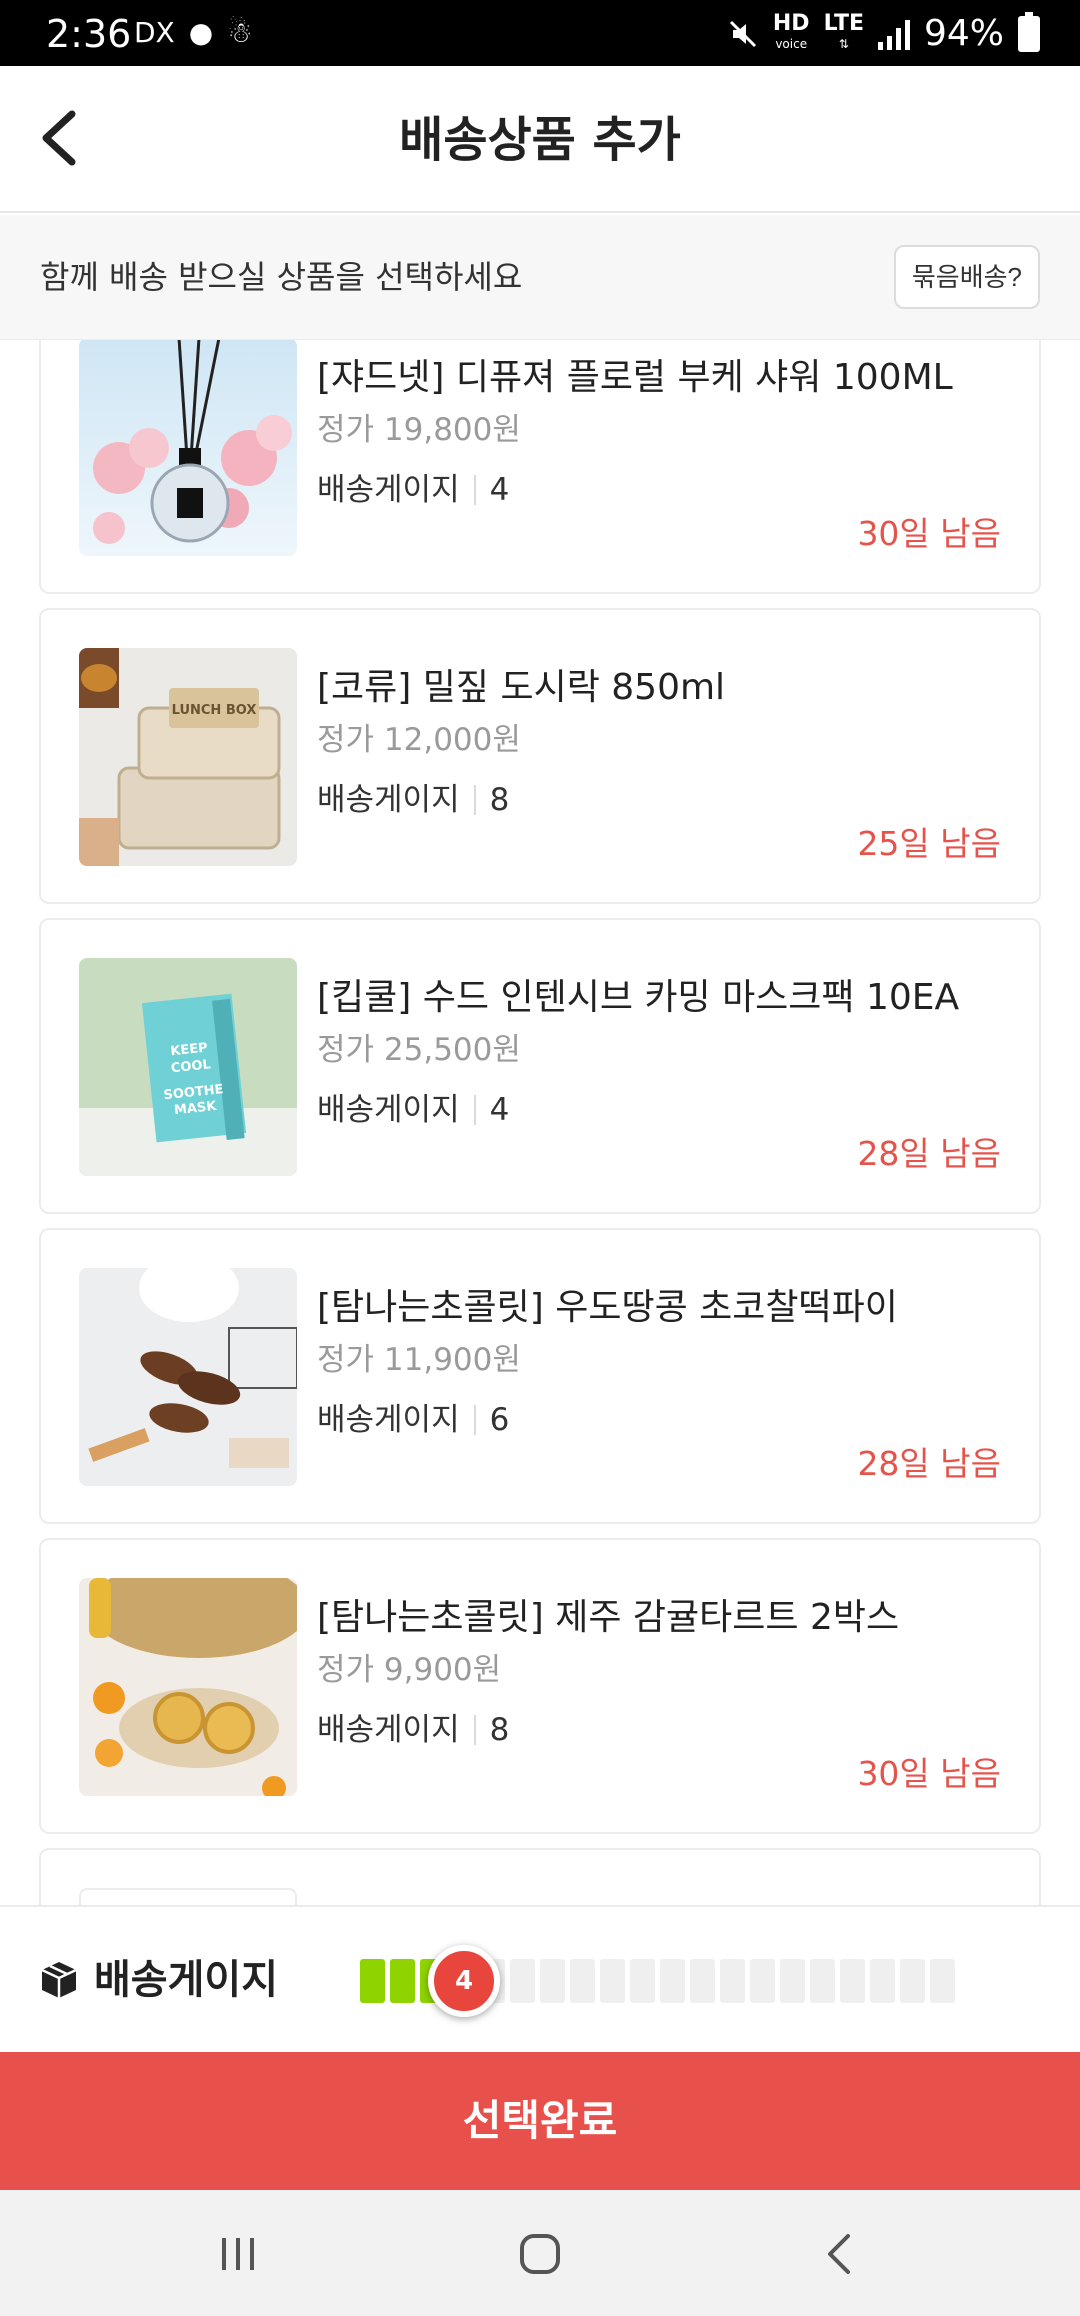  Describe the element at coordinates (893, 34) in the screenshot. I see `signal-icon` at that location.